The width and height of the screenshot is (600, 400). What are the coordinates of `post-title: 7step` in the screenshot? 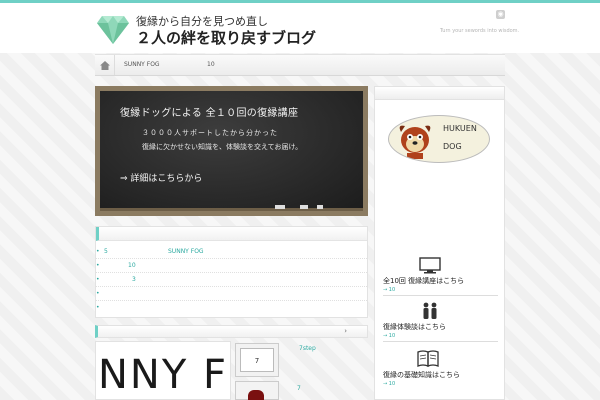 It's located at (307, 348).